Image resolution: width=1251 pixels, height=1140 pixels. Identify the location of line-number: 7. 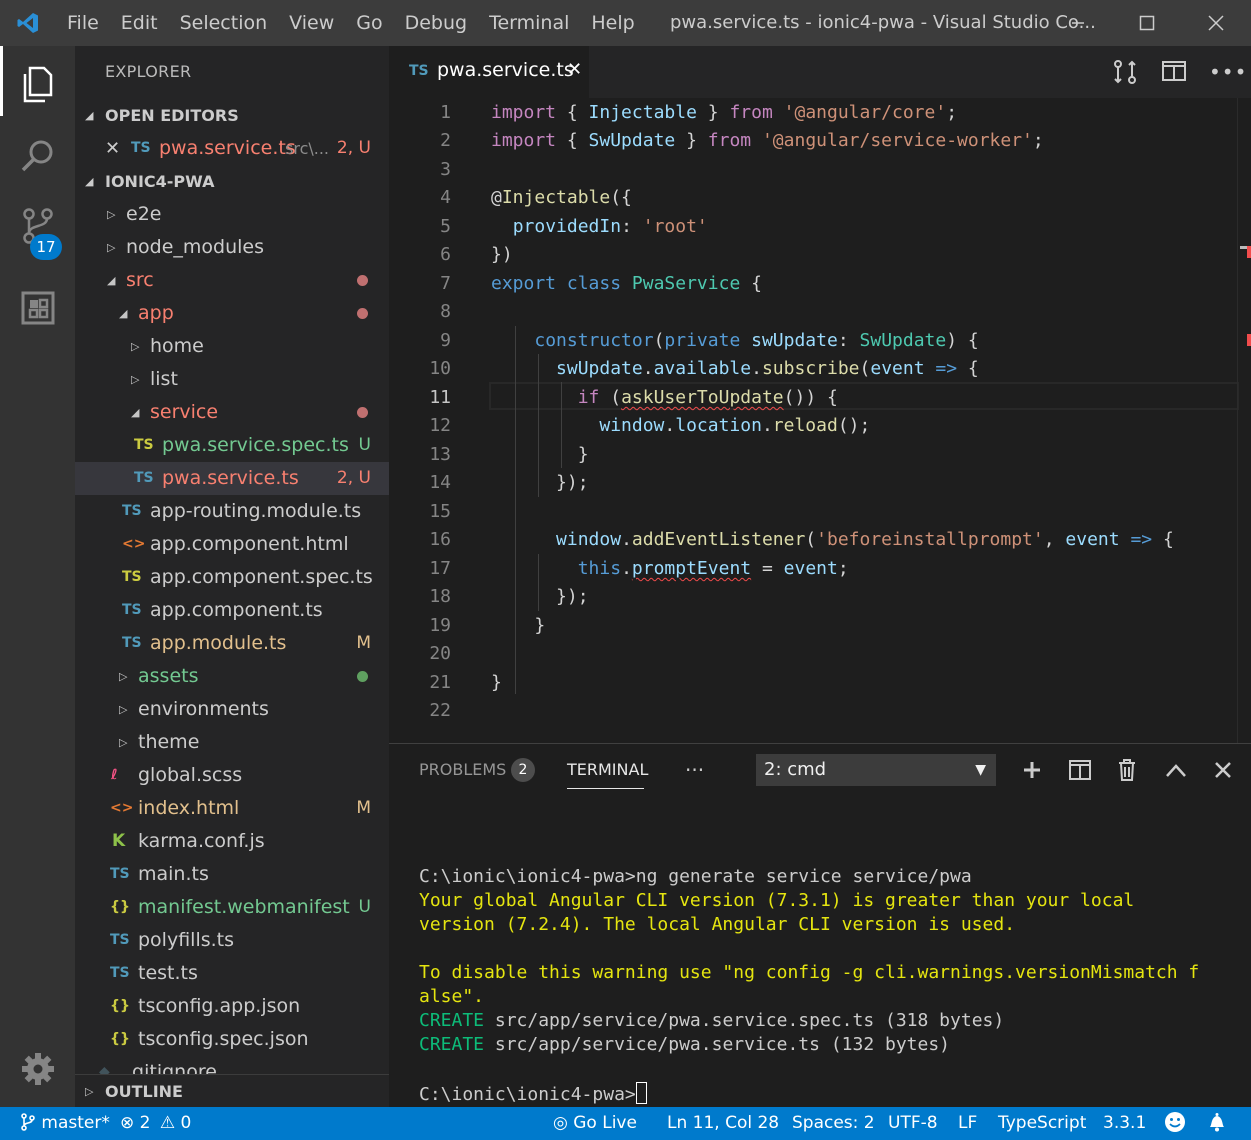
(445, 283).